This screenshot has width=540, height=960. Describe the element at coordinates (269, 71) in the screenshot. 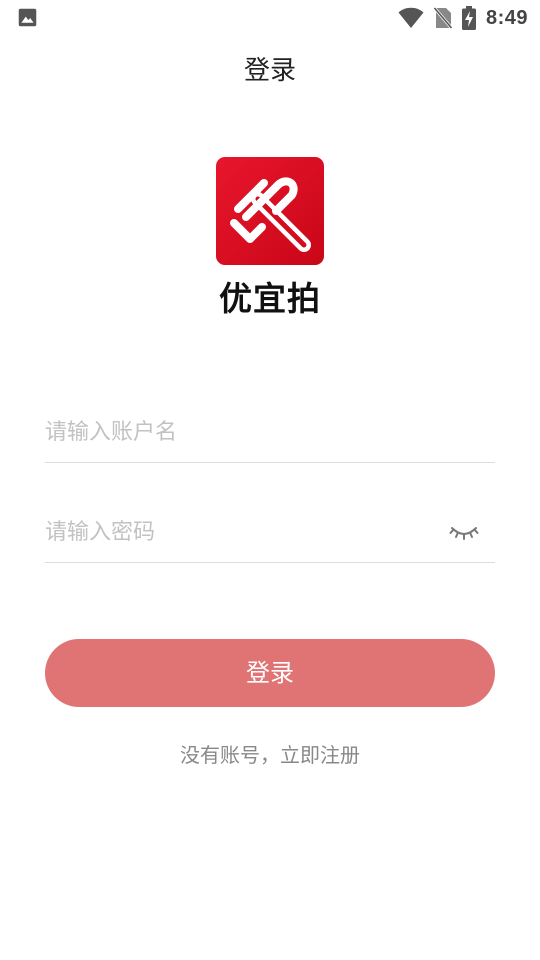

I see `page-title: 登录` at that location.